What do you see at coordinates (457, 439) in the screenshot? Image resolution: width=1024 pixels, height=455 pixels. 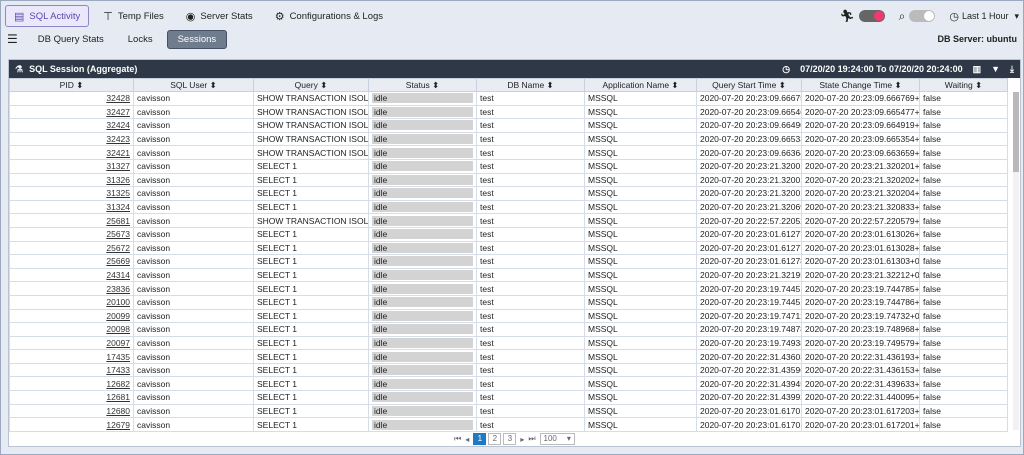 I see `first-page-icon: ⏮` at bounding box center [457, 439].